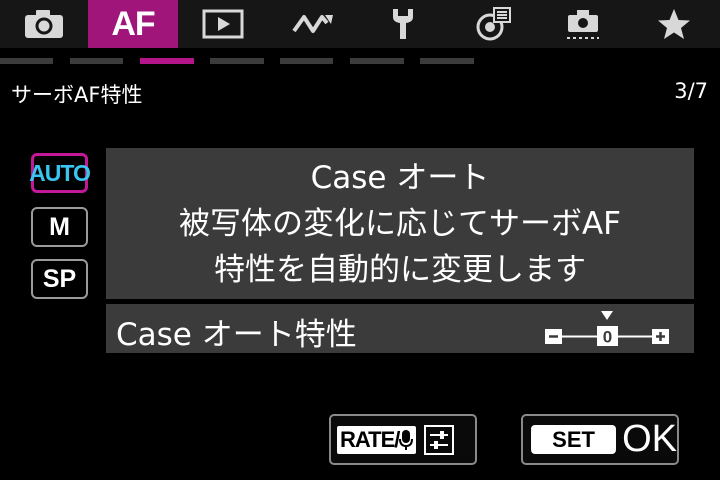 This screenshot has width=720, height=480. I want to click on menu-title: サーボAF特性, so click(77, 95).